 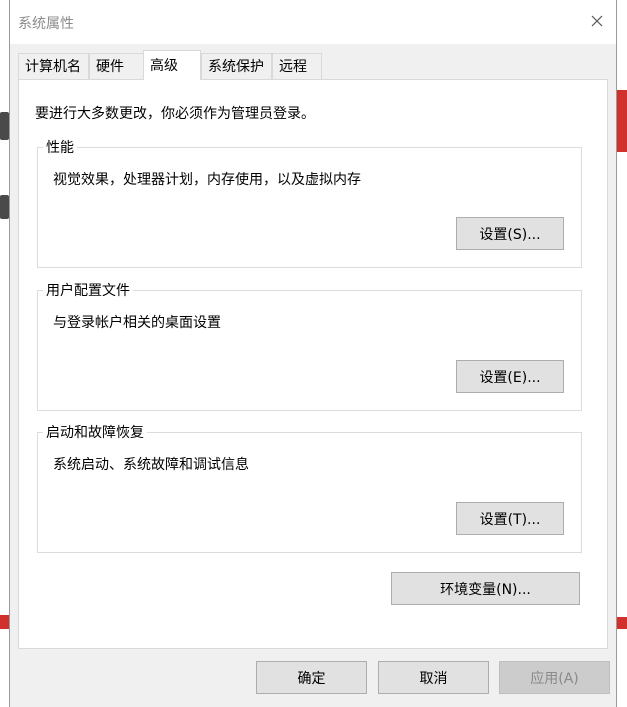 What do you see at coordinates (554, 677) in the screenshot?
I see `apply-button: 应用(A)` at bounding box center [554, 677].